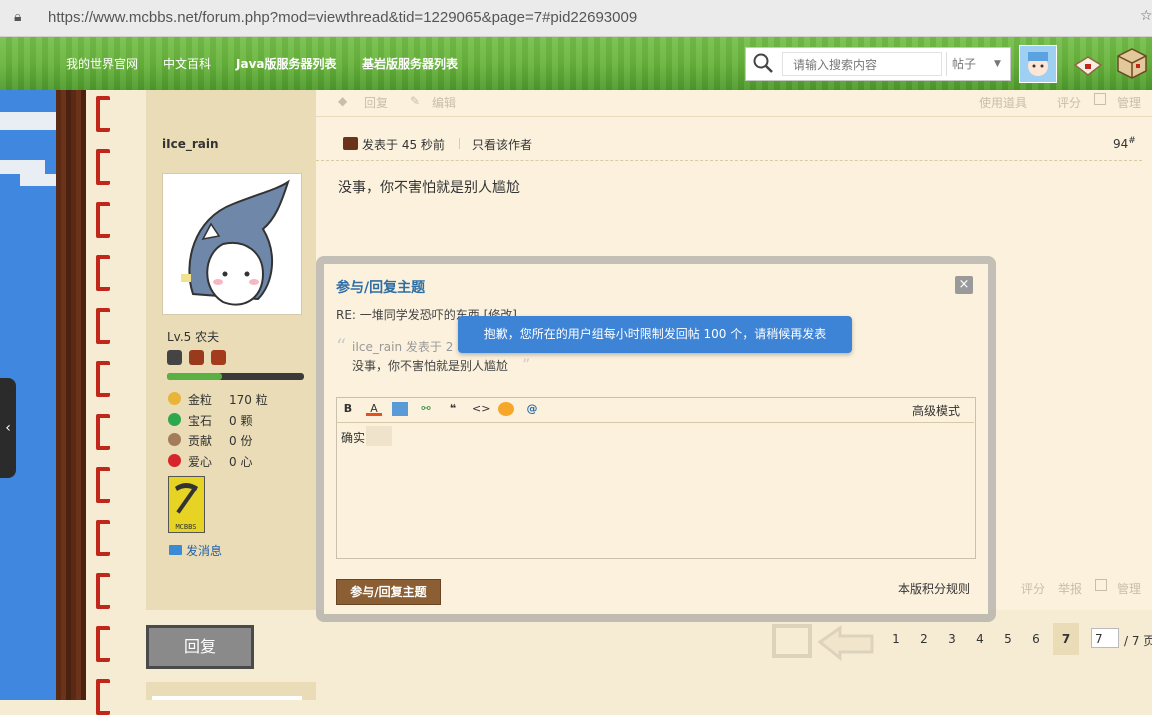 This screenshot has width=1152, height=715. I want to click on nav-link-bedrock-servers: 基岩版服务器列表, so click(410, 64).